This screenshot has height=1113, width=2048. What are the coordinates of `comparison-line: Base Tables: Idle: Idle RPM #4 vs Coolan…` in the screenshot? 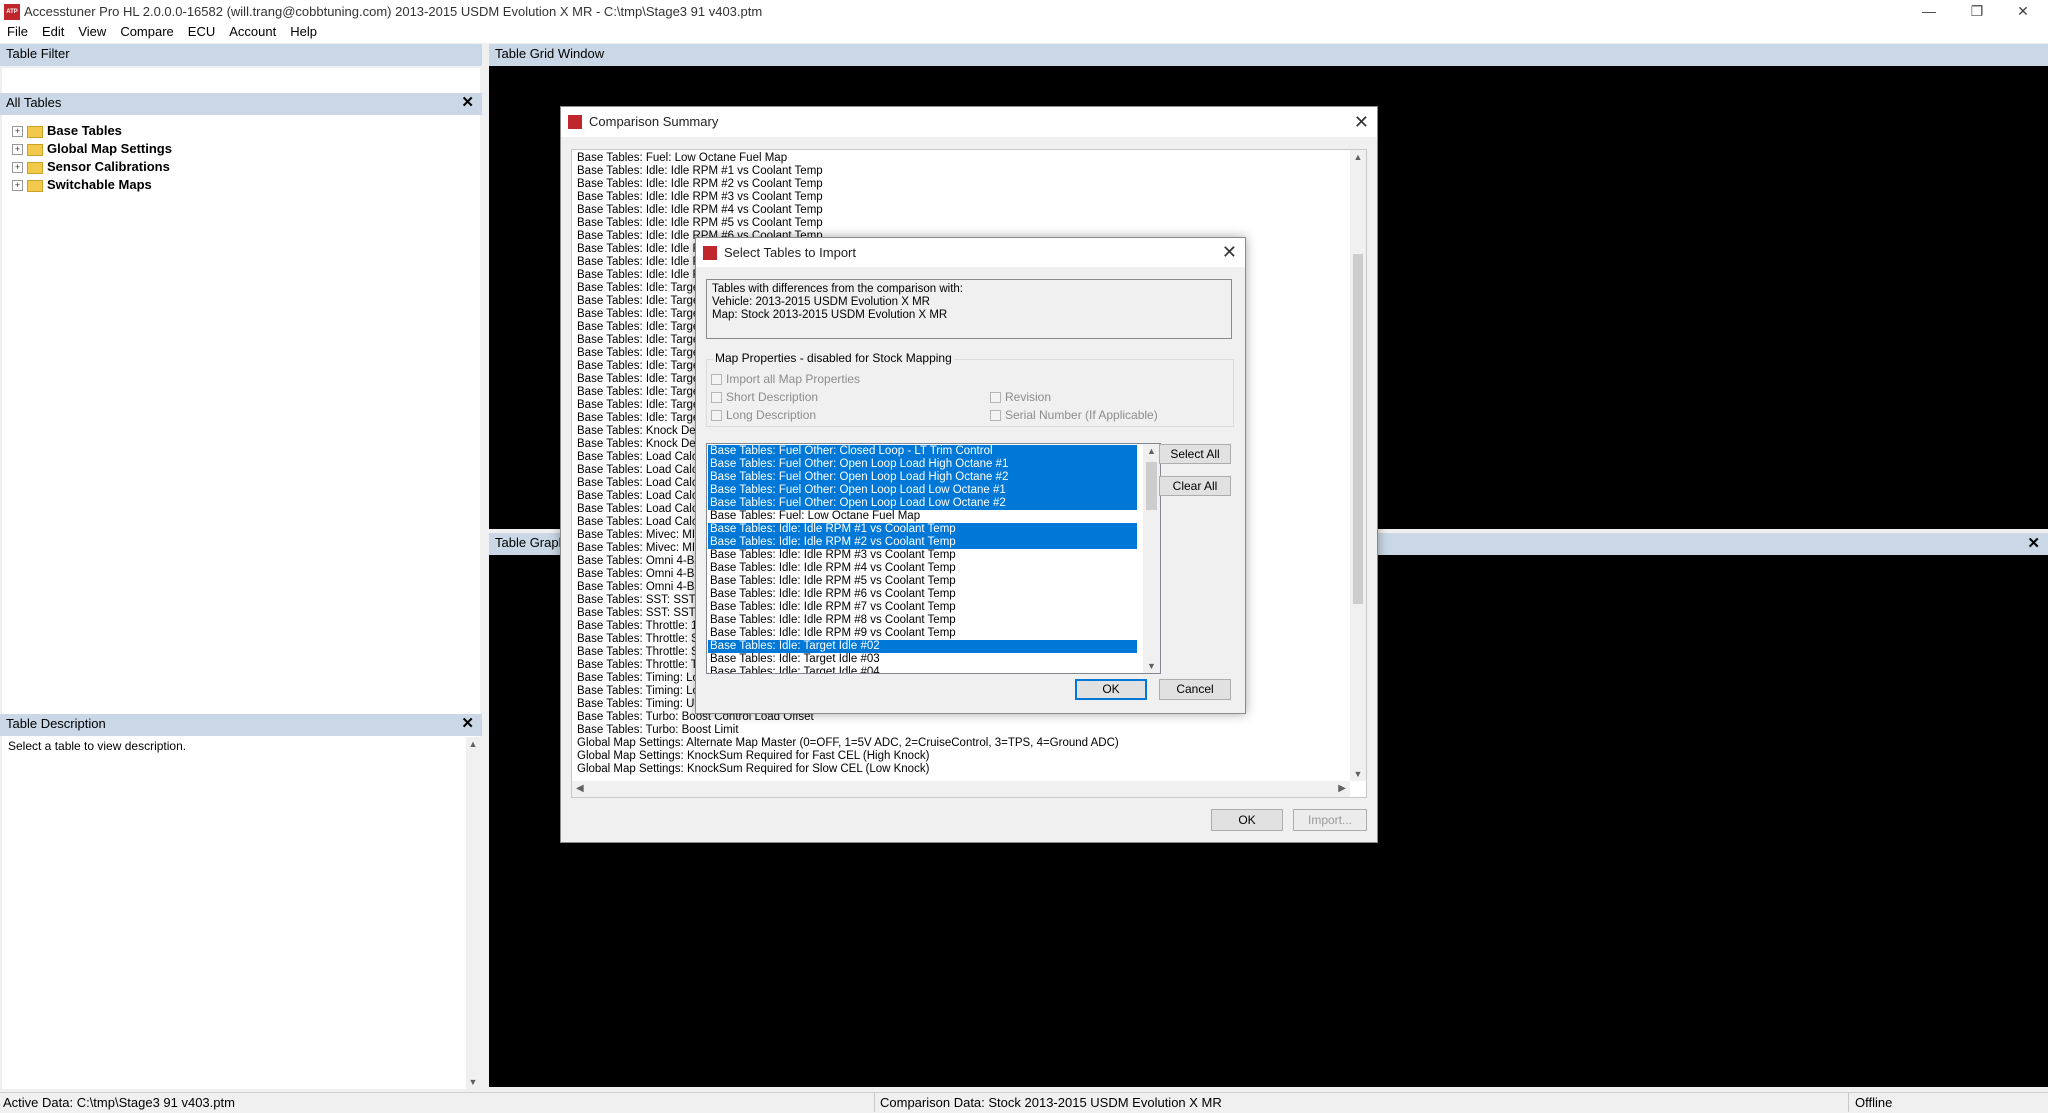 It's located at (700, 210).